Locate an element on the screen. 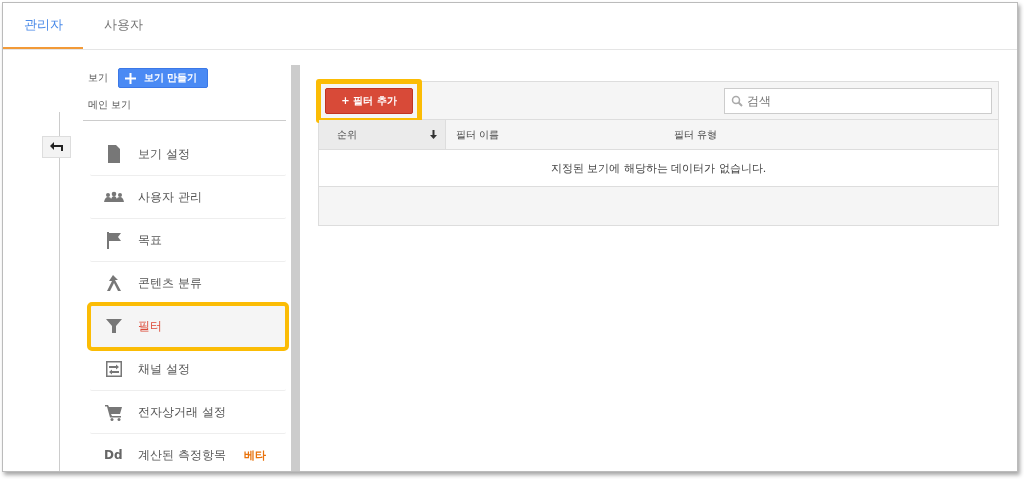  nav-item: 사용자 관리 is located at coordinates (188, 197).